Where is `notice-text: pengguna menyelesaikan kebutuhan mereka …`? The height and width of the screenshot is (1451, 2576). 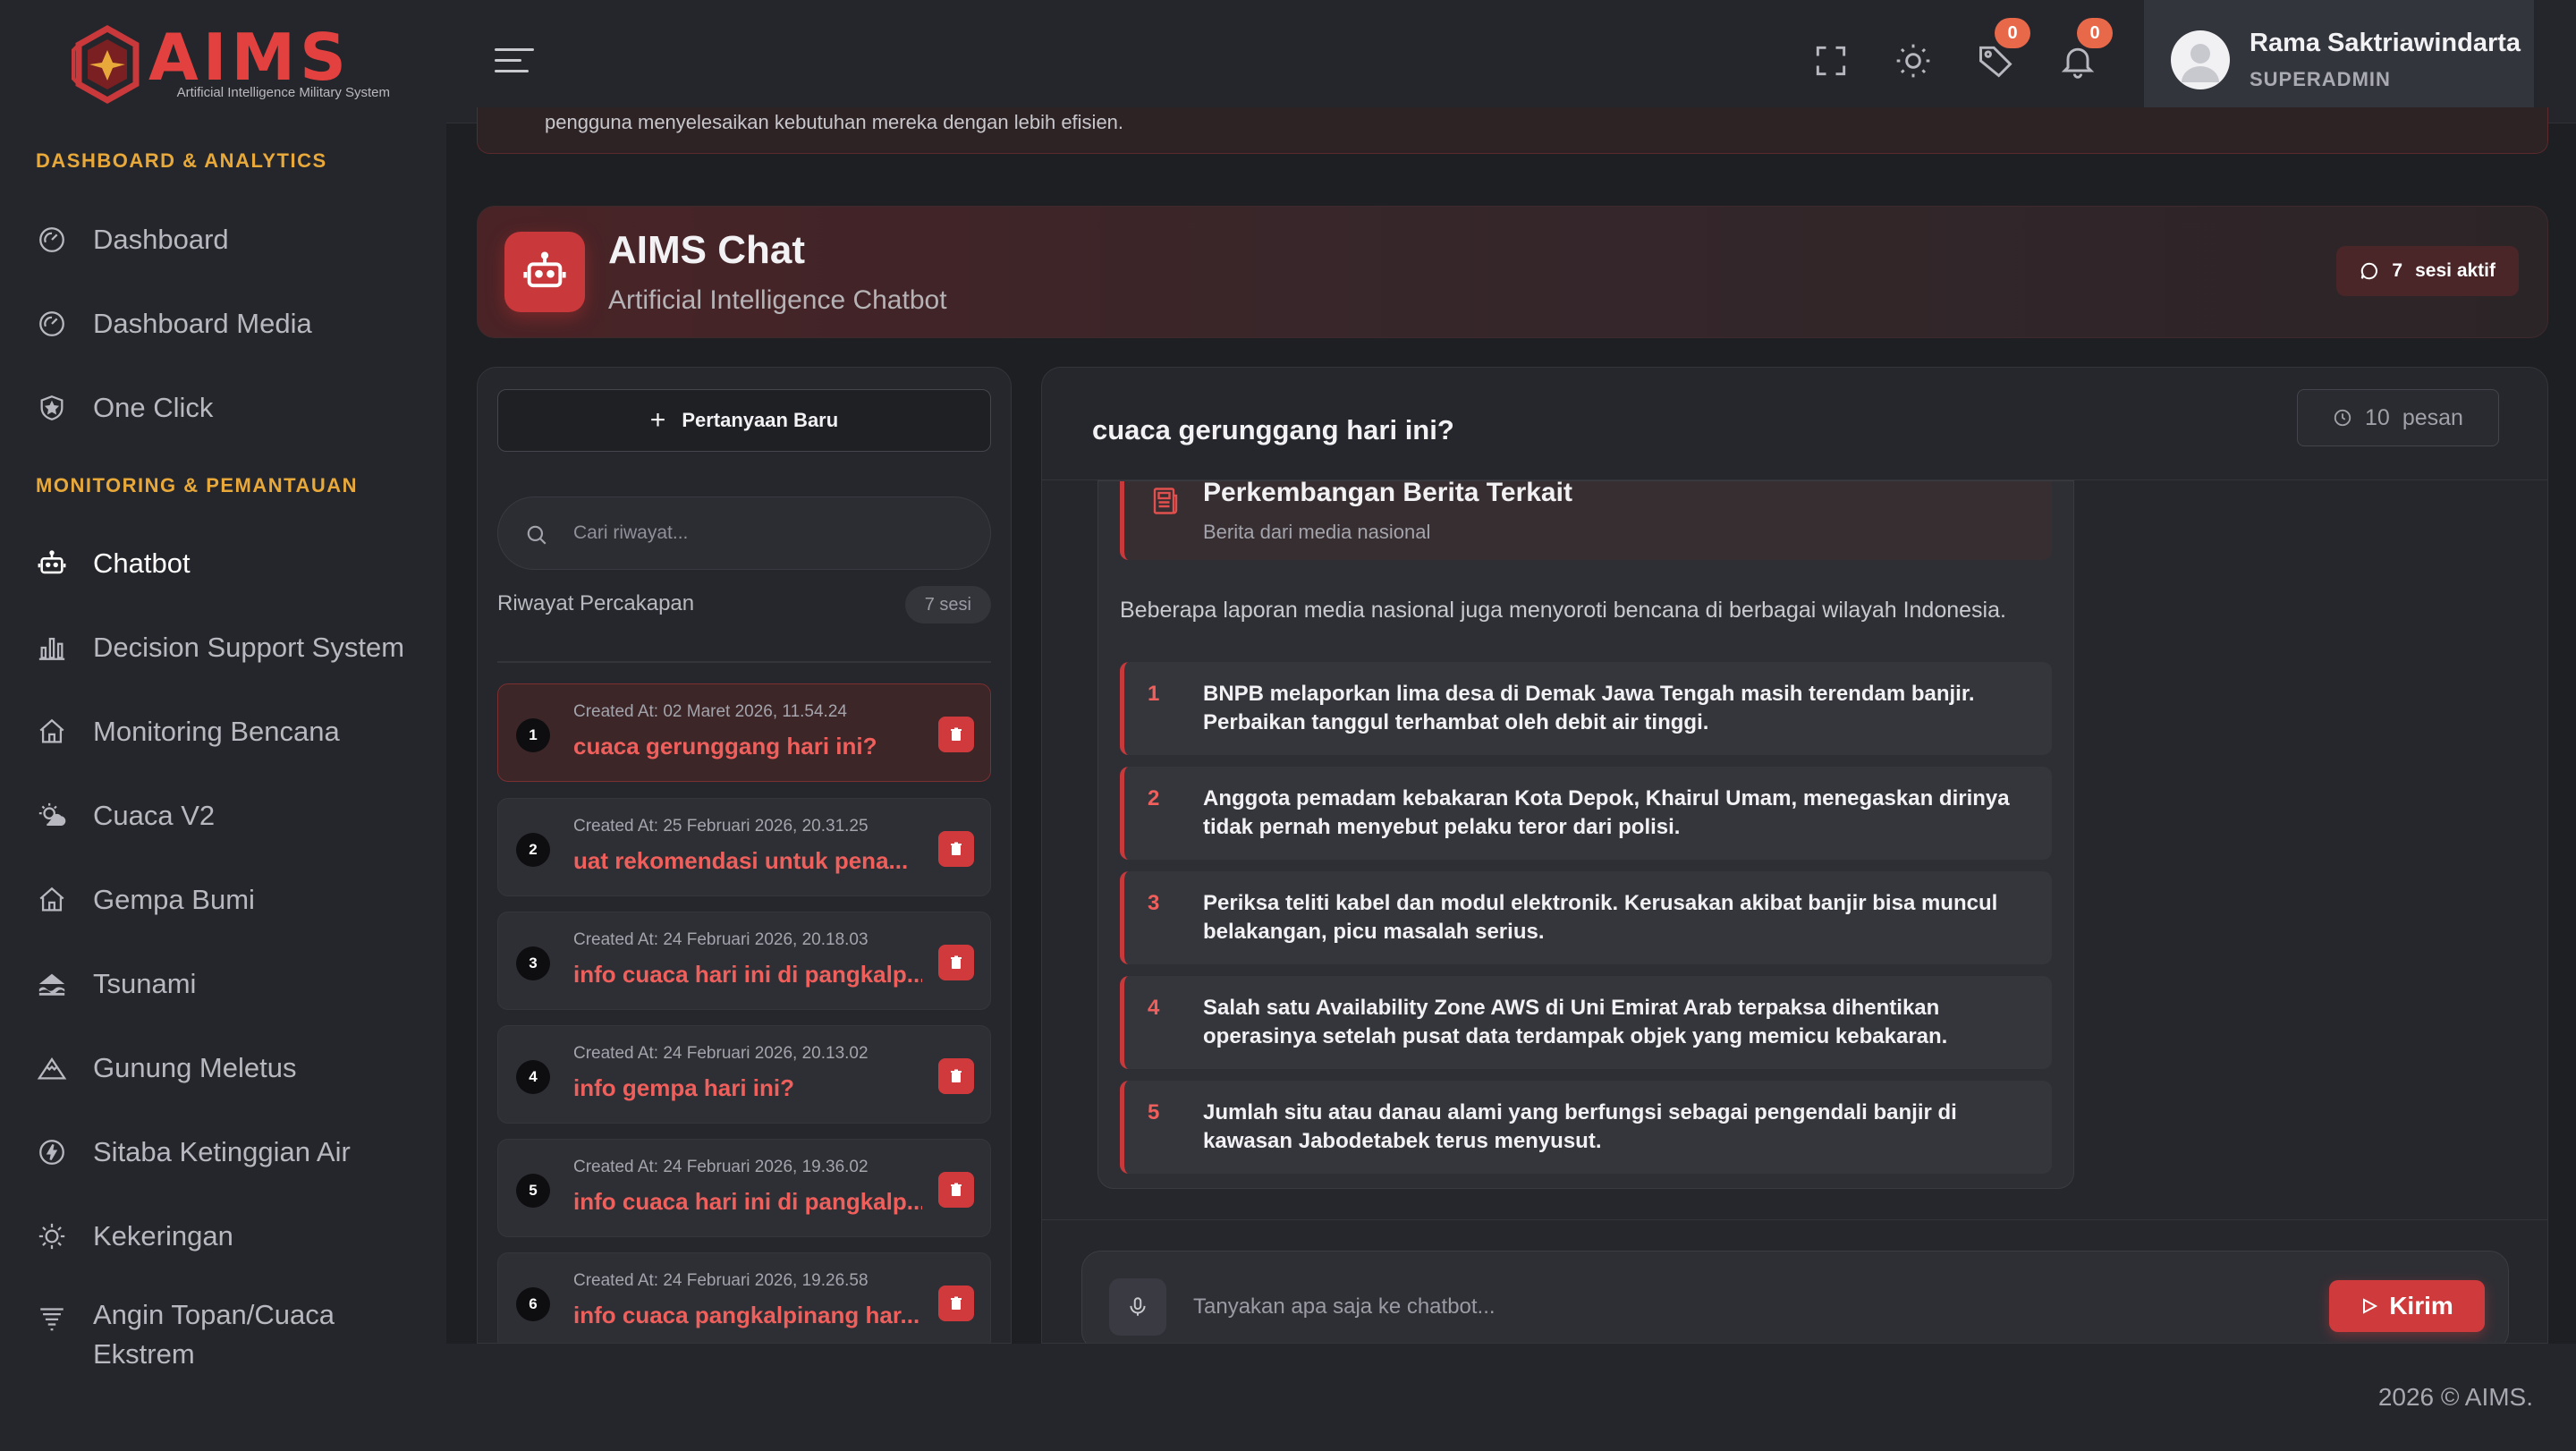
notice-text: pengguna menyelesaikan kebutuhan mereka … is located at coordinates (834, 122).